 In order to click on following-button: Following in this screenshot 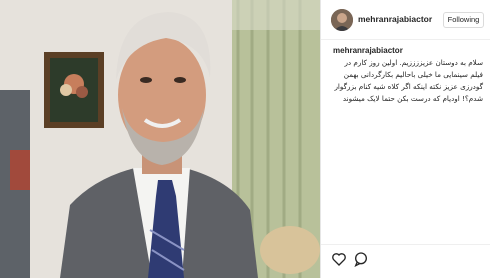, I will do `click(463, 20)`.